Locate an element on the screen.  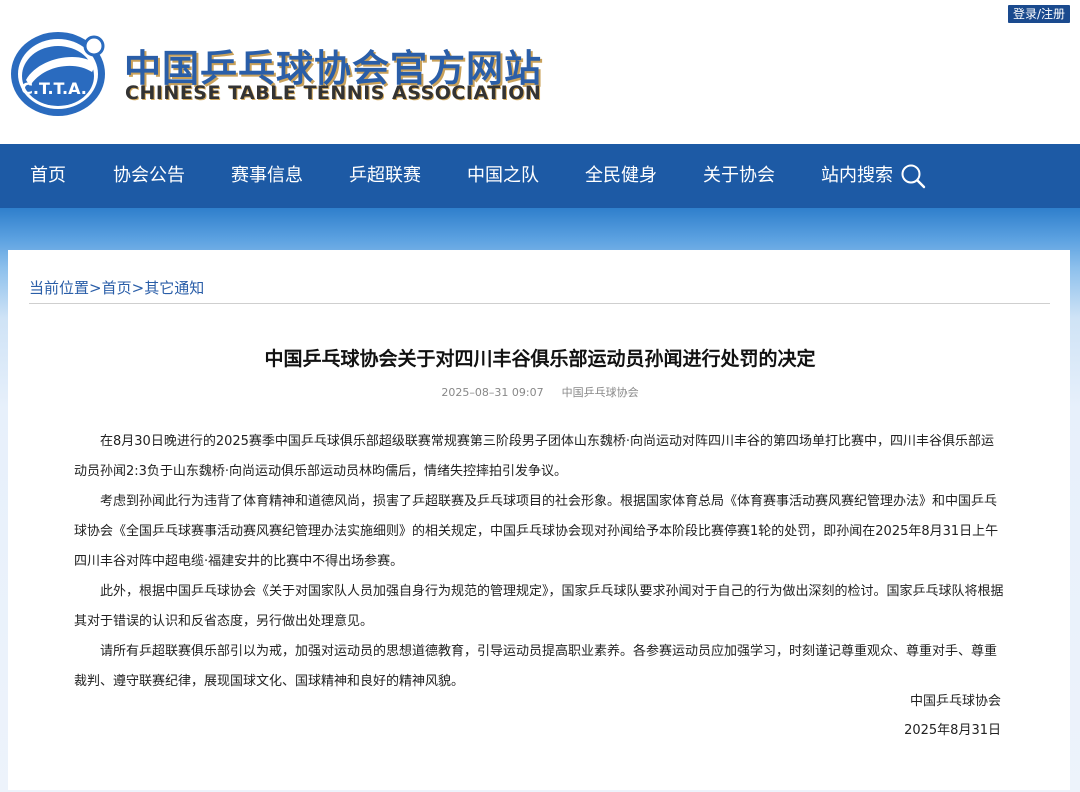
logo-text: C.T.T.A. is located at coordinates (54, 88).